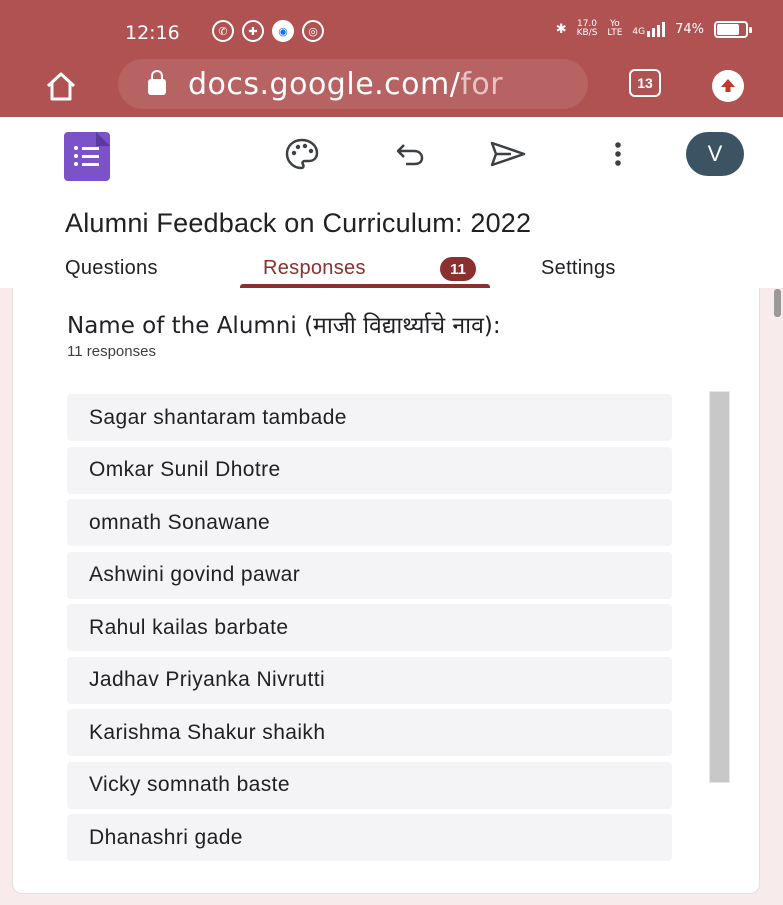  I want to click on send-button, so click(508, 154).